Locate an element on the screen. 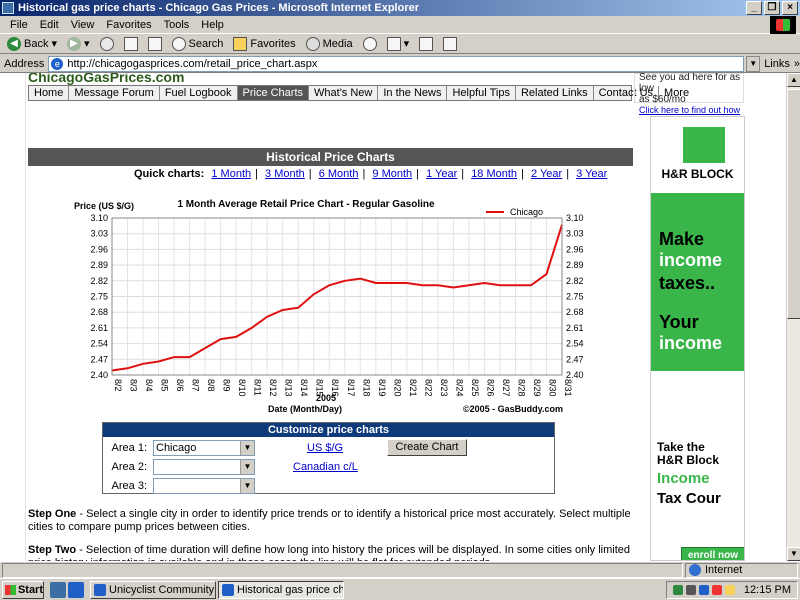 The height and width of the screenshot is (600, 800). forward-button: ▶ ▾ is located at coordinates (78, 44).